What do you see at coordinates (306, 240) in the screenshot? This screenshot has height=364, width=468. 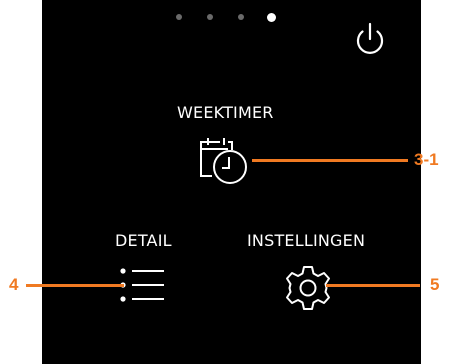 I see `settings-label: INSTELLINGEN` at bounding box center [306, 240].